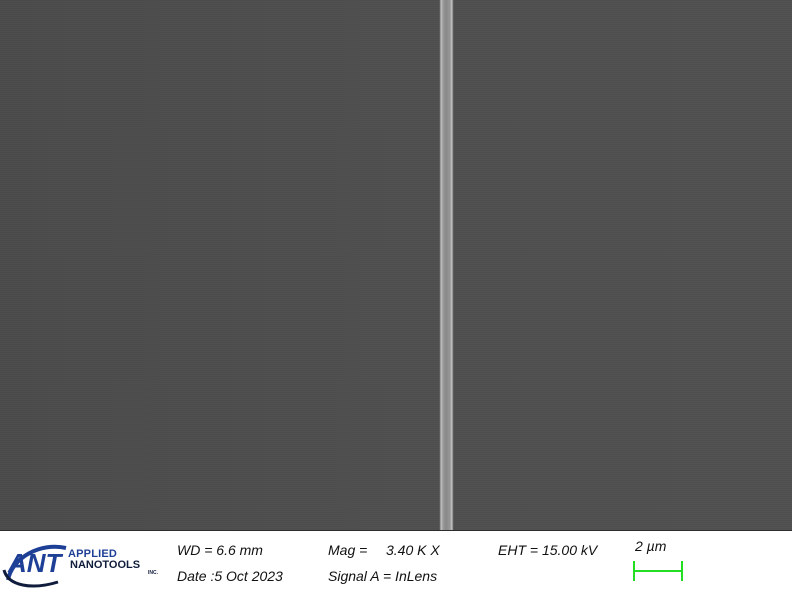  I want to click on scale-bar: 2 µm, so click(659, 559).